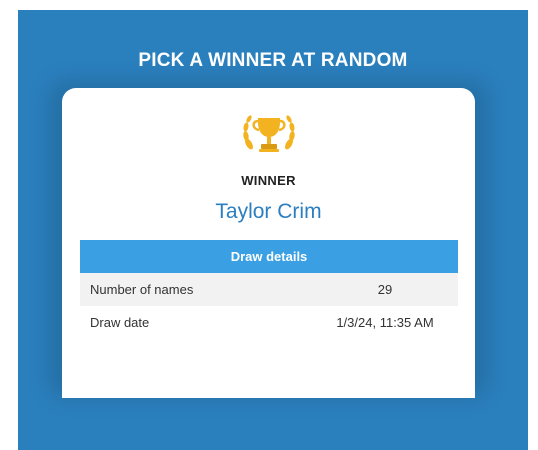  What do you see at coordinates (268, 211) in the screenshot?
I see `winner-name: Taylor Crim` at bounding box center [268, 211].